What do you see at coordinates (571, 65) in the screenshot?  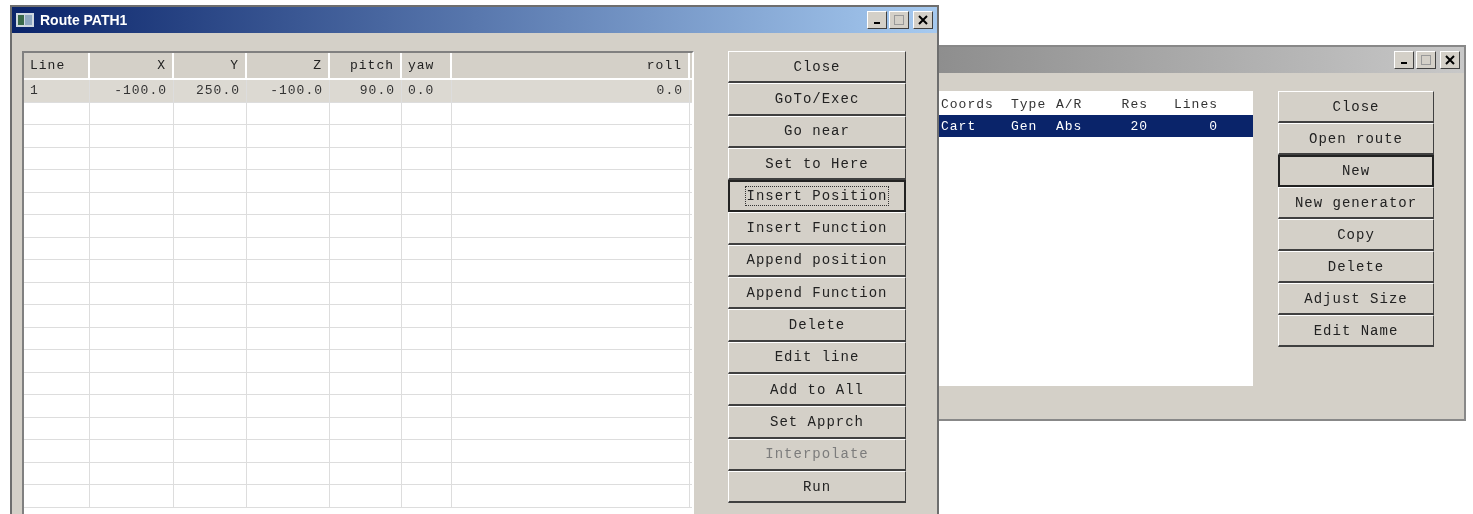 I see `column-header: roll` at bounding box center [571, 65].